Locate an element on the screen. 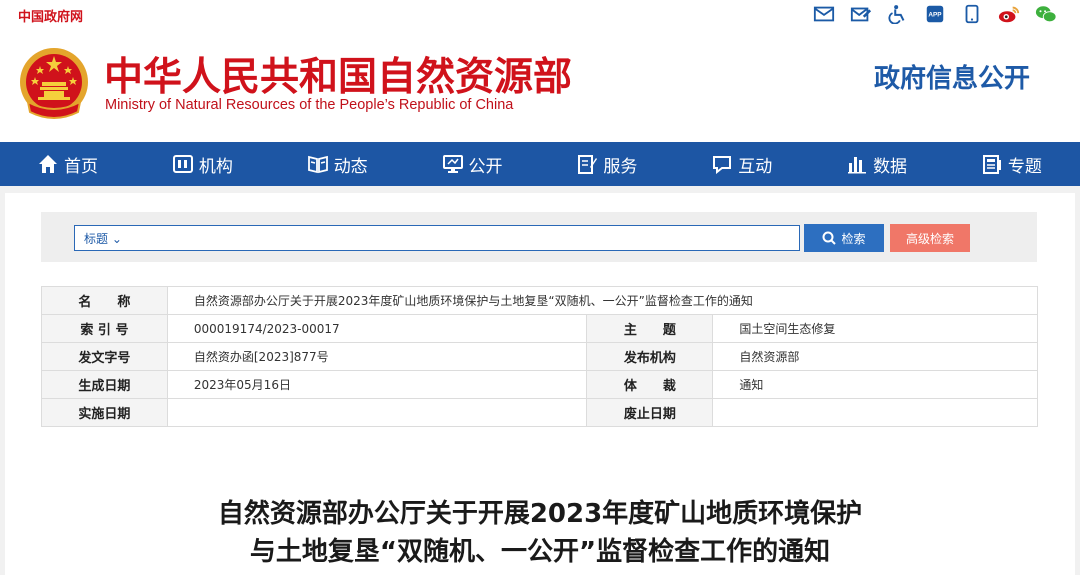 Image resolution: width=1080 pixels, height=575 pixels. nav-item-org: 机构 is located at coordinates (202, 164).